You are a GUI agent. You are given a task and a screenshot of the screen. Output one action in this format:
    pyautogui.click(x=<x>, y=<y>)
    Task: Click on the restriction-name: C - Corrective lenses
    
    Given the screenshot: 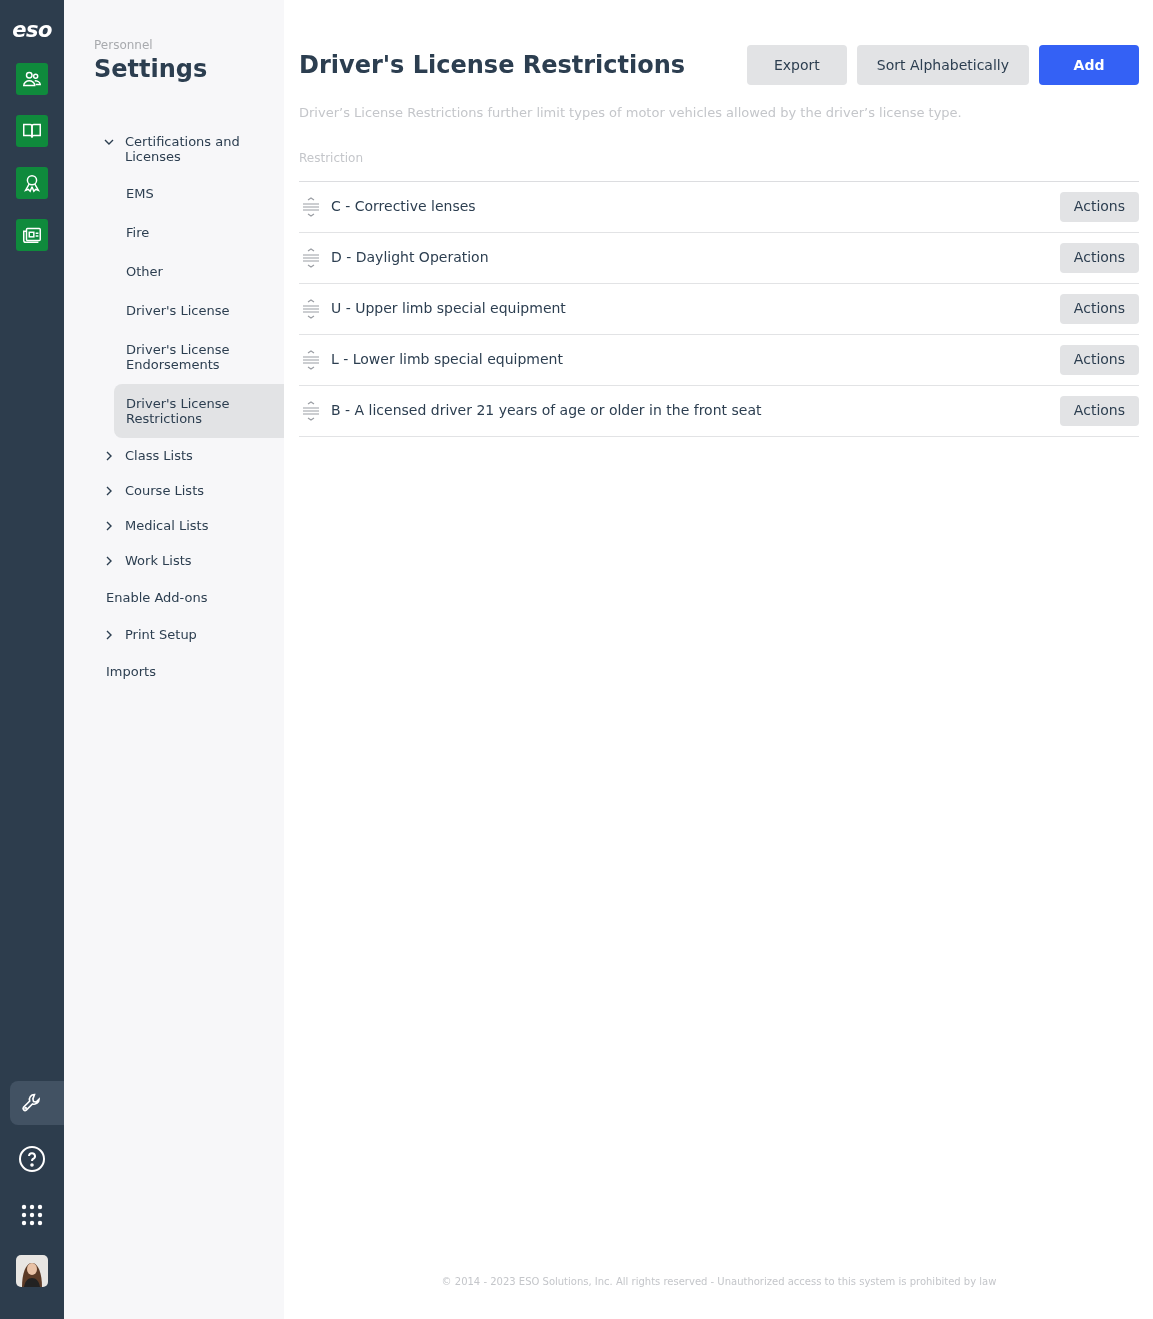 What is the action you would take?
    pyautogui.click(x=404, y=206)
    